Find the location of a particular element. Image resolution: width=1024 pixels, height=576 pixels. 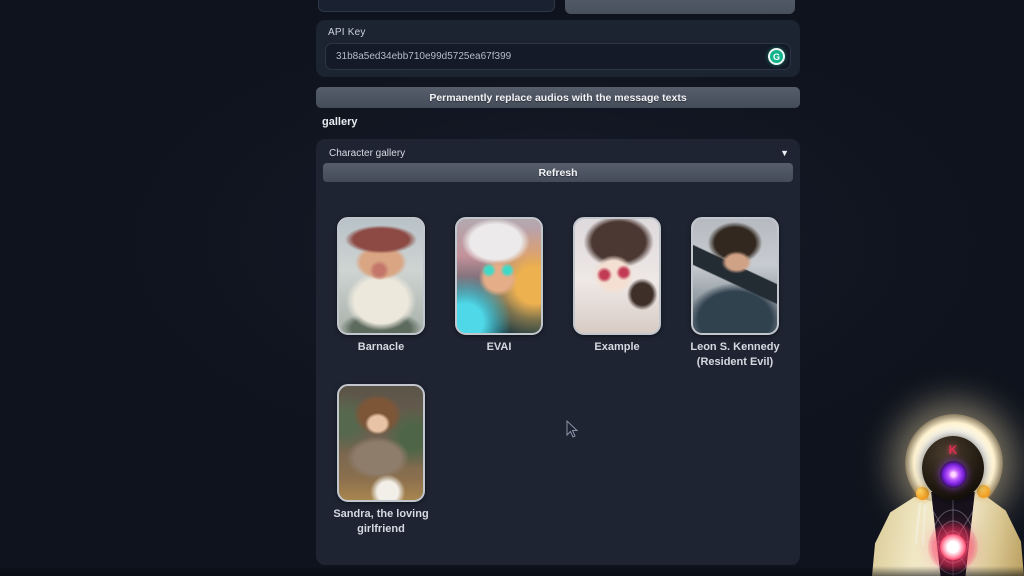

character-card-evai: EVAI is located at coordinates (499, 293).